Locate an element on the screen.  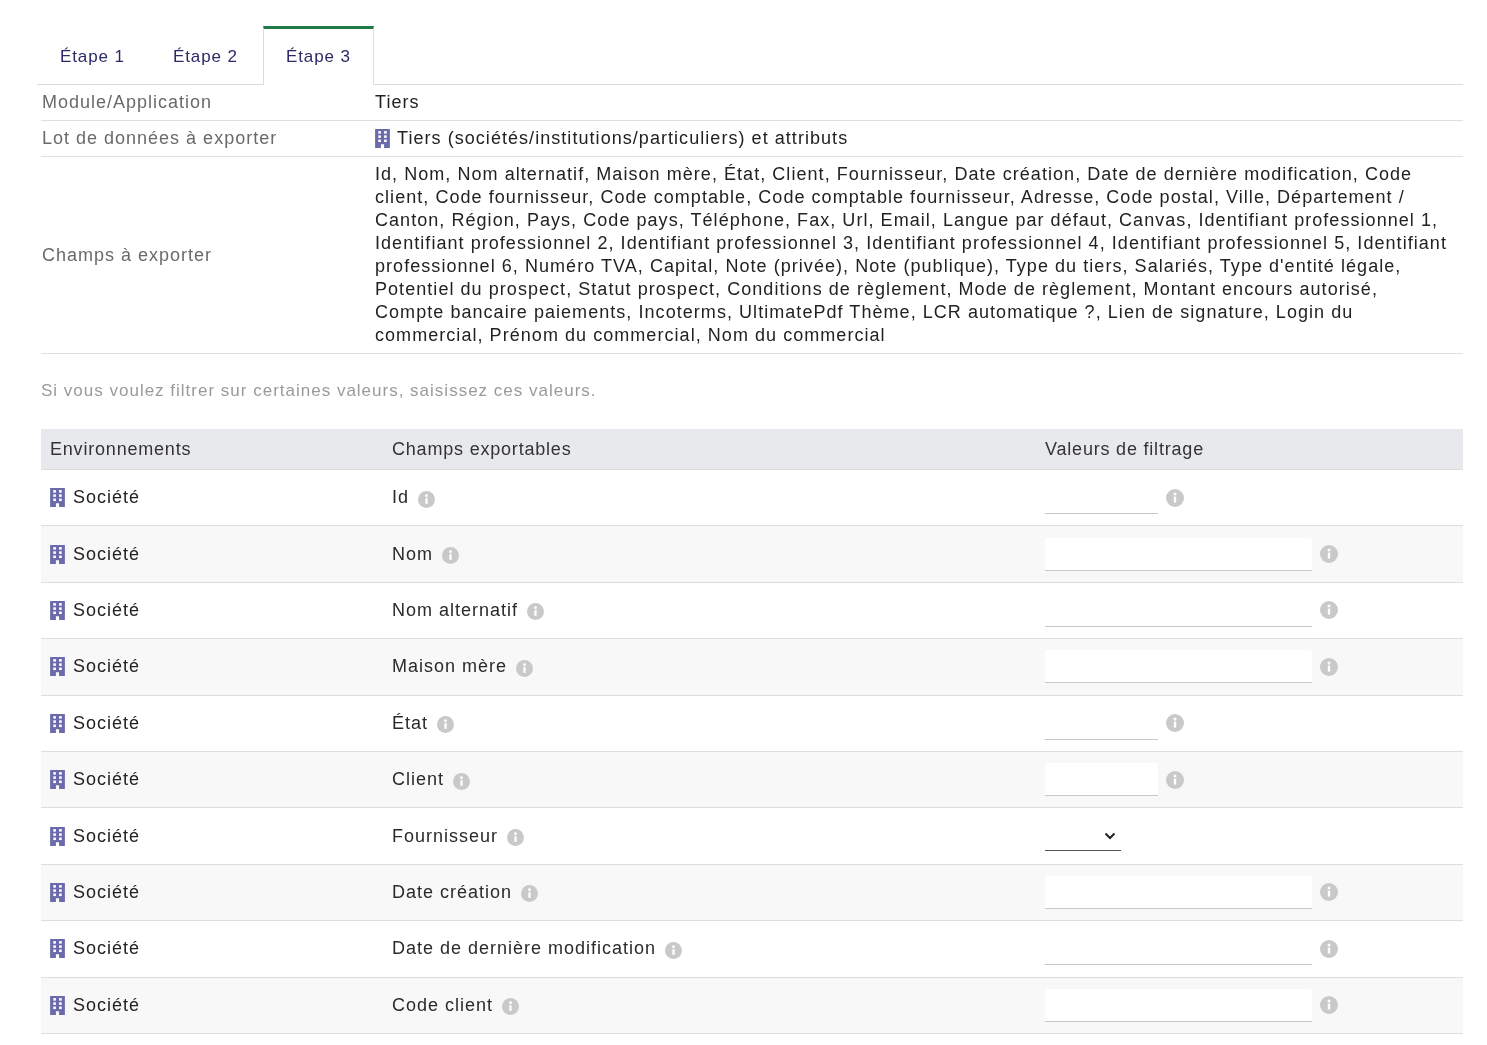
field-name: Code client is located at coordinates (443, 1005).